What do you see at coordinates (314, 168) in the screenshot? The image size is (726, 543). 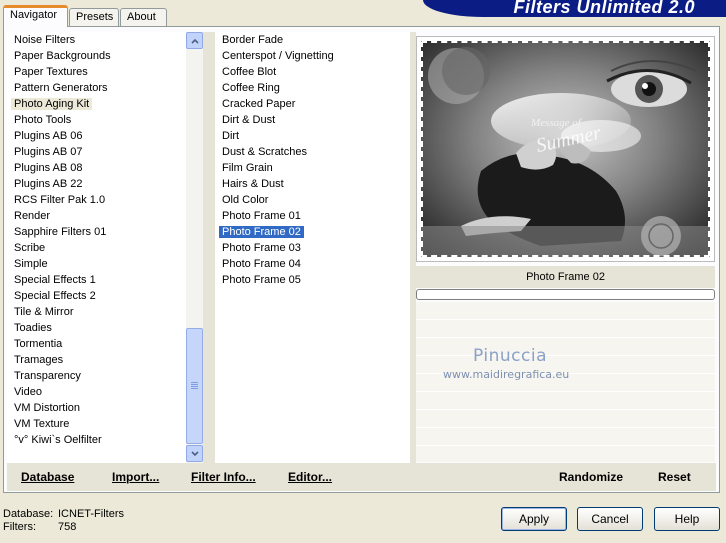 I see `filter-item: Film Grain` at bounding box center [314, 168].